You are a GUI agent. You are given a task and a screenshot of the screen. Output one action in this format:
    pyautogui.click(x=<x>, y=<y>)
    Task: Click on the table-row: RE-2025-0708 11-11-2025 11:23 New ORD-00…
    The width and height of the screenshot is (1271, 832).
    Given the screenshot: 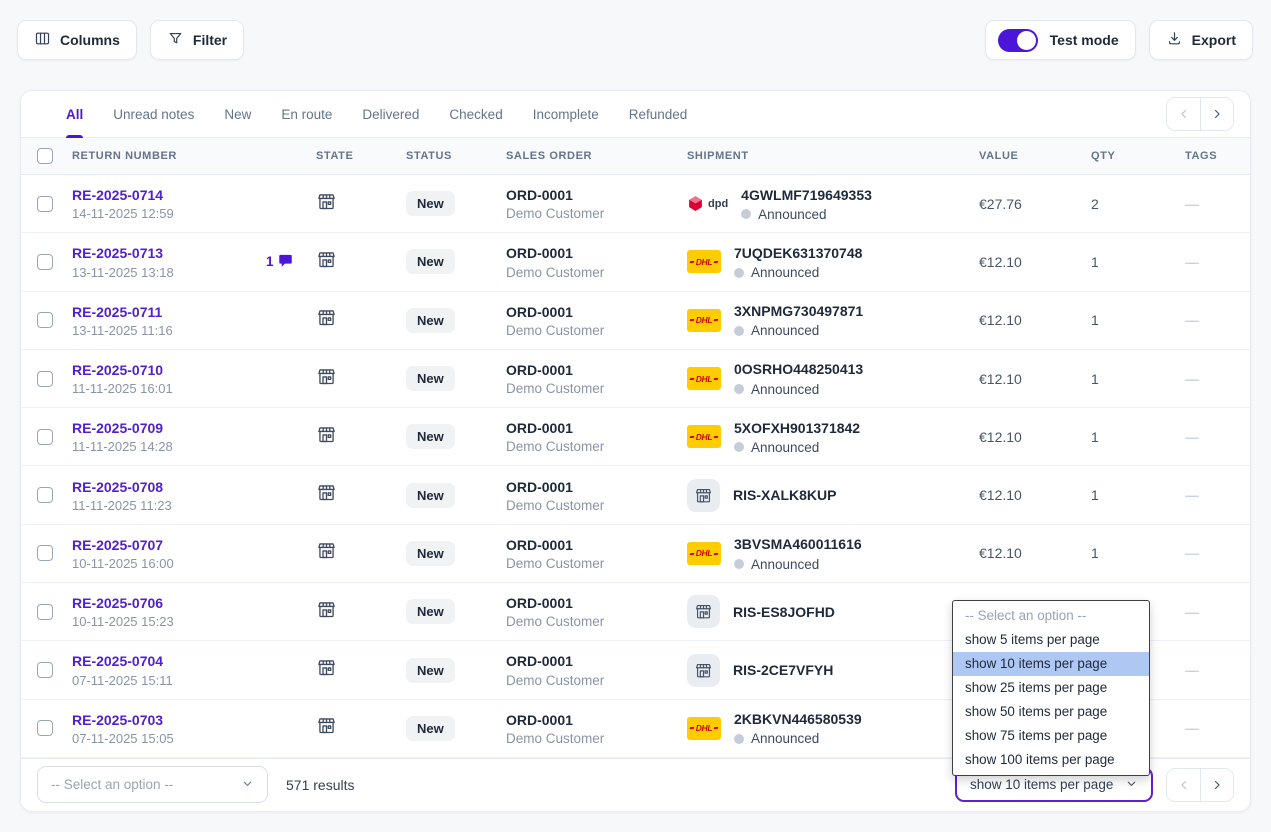 What is the action you would take?
    pyautogui.click(x=635, y=495)
    